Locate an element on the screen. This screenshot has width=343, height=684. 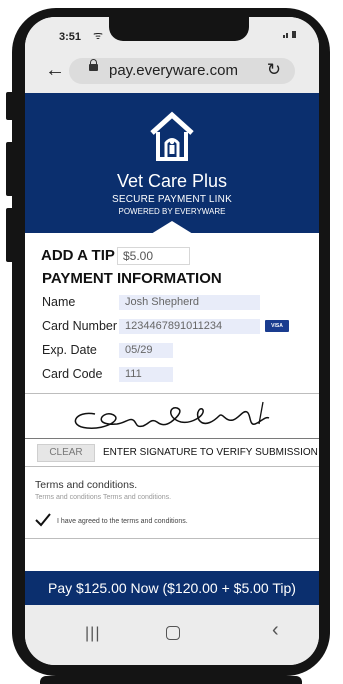
pay-now-button: Pay $125.00 Now ($120.00 + $5.00 Tip) is located at coordinates (172, 588).